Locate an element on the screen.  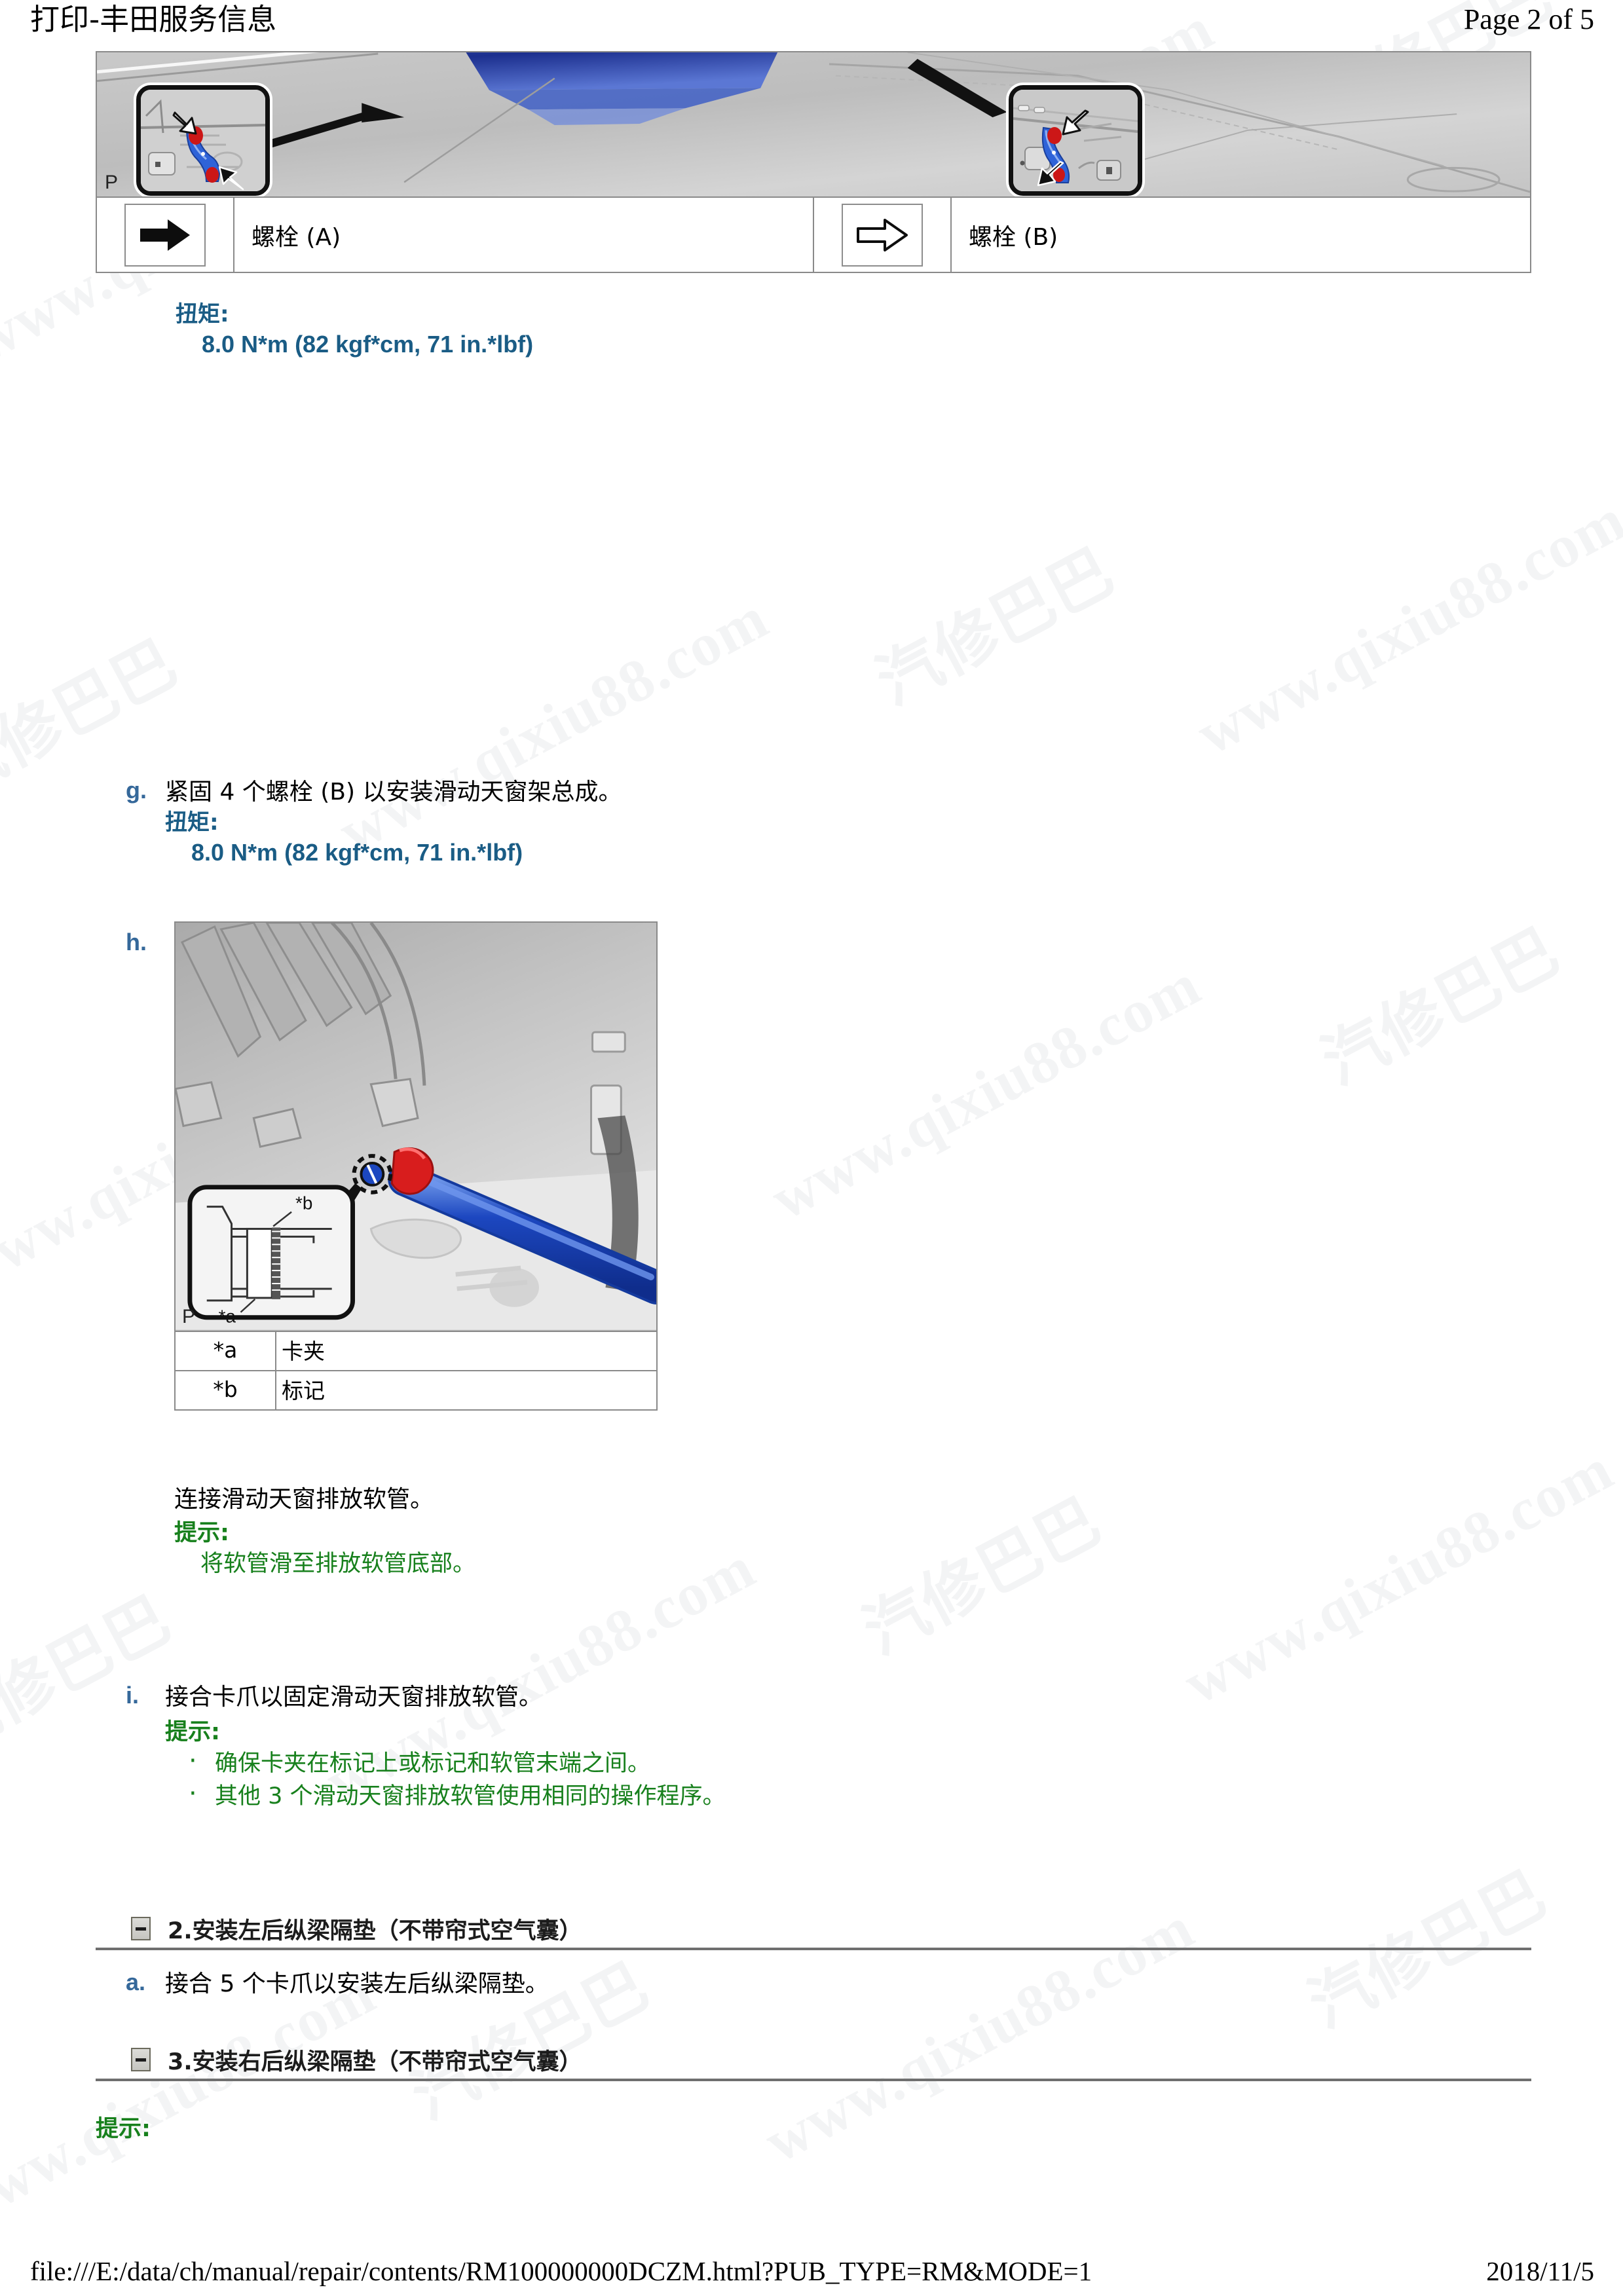
legend-label-text: 螺栓 (B) is located at coordinates (1013, 237).